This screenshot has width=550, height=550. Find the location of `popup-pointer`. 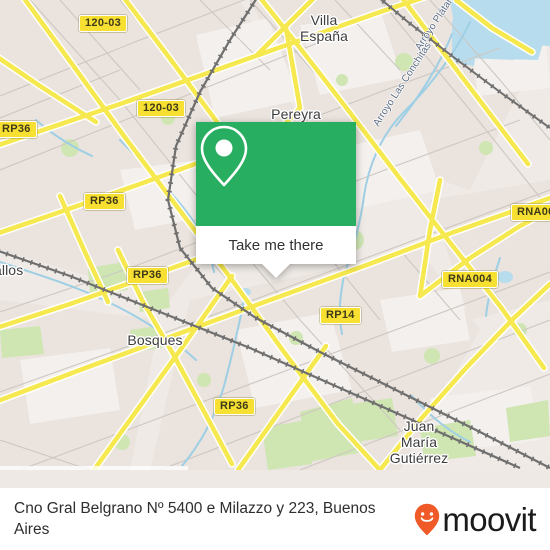

popup-pointer is located at coordinates (276, 271).